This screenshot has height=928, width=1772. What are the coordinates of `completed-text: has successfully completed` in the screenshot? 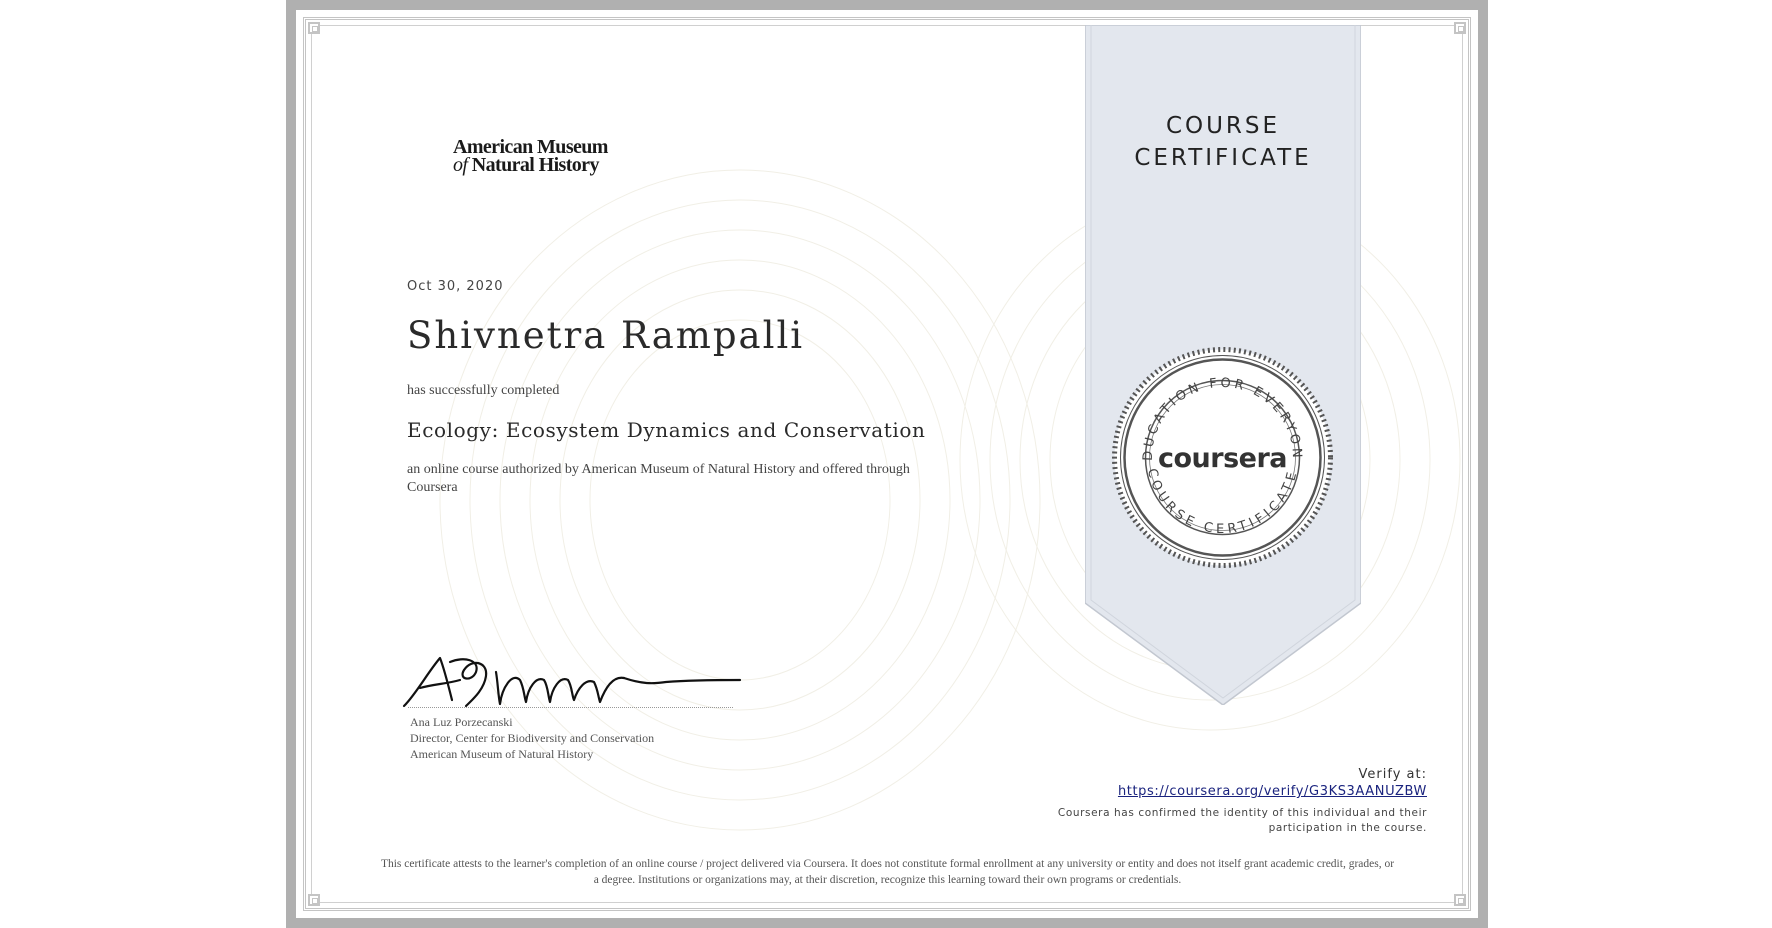 It's located at (483, 390).